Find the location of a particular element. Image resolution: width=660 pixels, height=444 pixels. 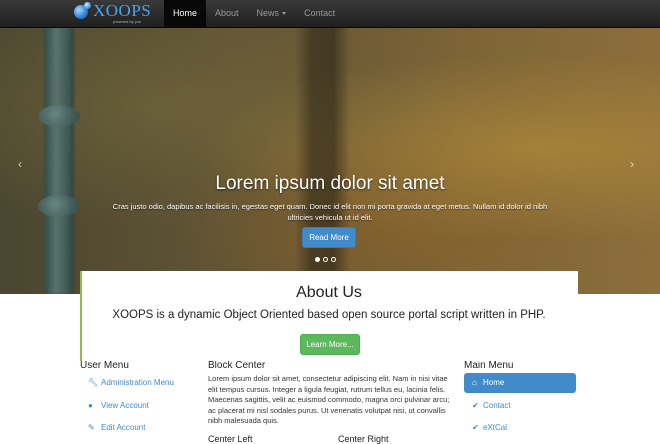

brand-tagline: powered by you is located at coordinates (127, 21).